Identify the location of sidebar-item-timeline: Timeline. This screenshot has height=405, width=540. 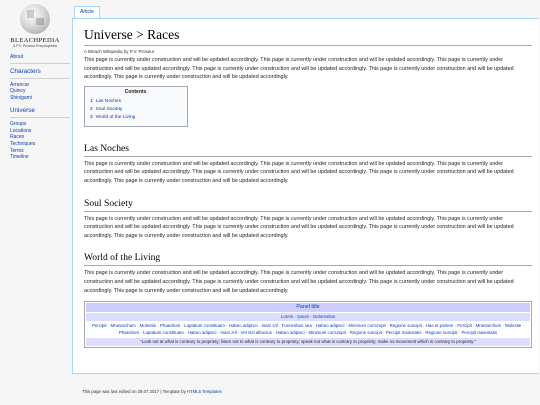
(40, 157).